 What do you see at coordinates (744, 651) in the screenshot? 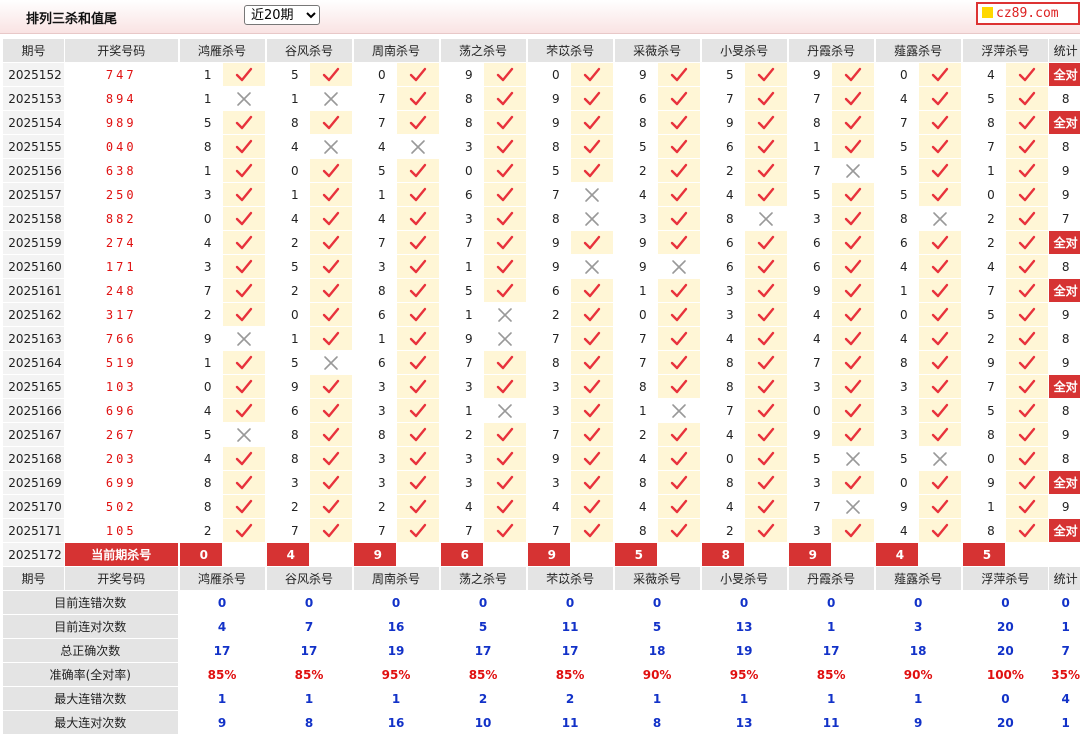
I see `summary-value-text: 19` at bounding box center [744, 651].